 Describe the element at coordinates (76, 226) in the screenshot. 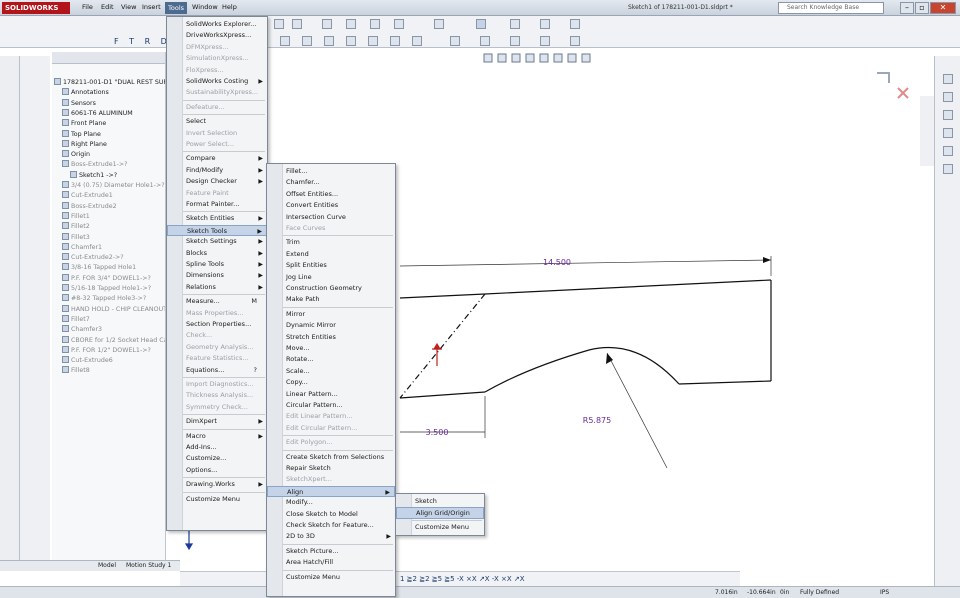

I see `tree-item: Fillet2` at that location.